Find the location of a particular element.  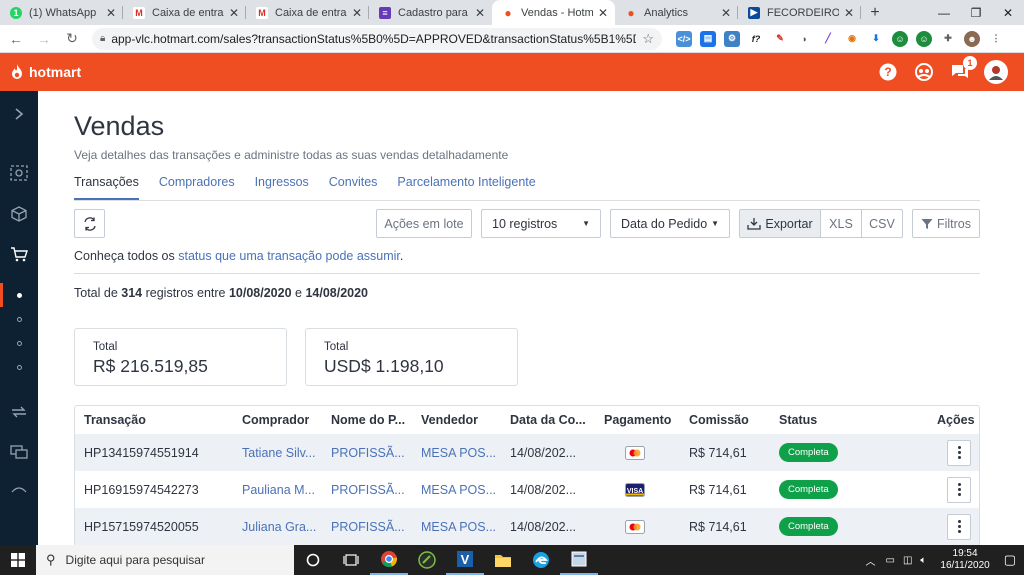

col-header-comissao: Comissão is located at coordinates (719, 420).